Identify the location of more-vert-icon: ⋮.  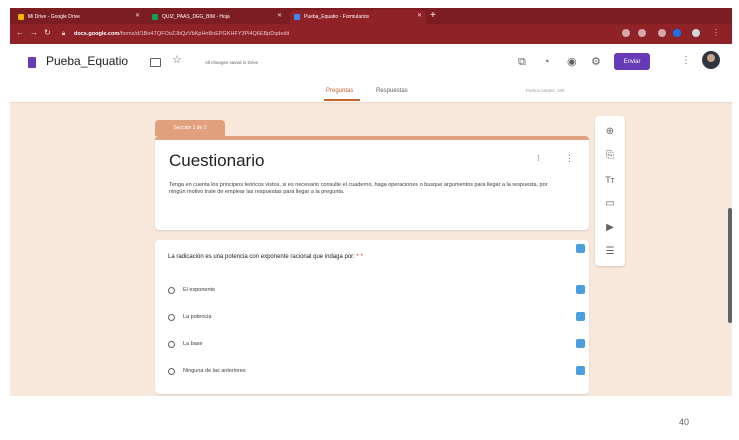
(686, 60).